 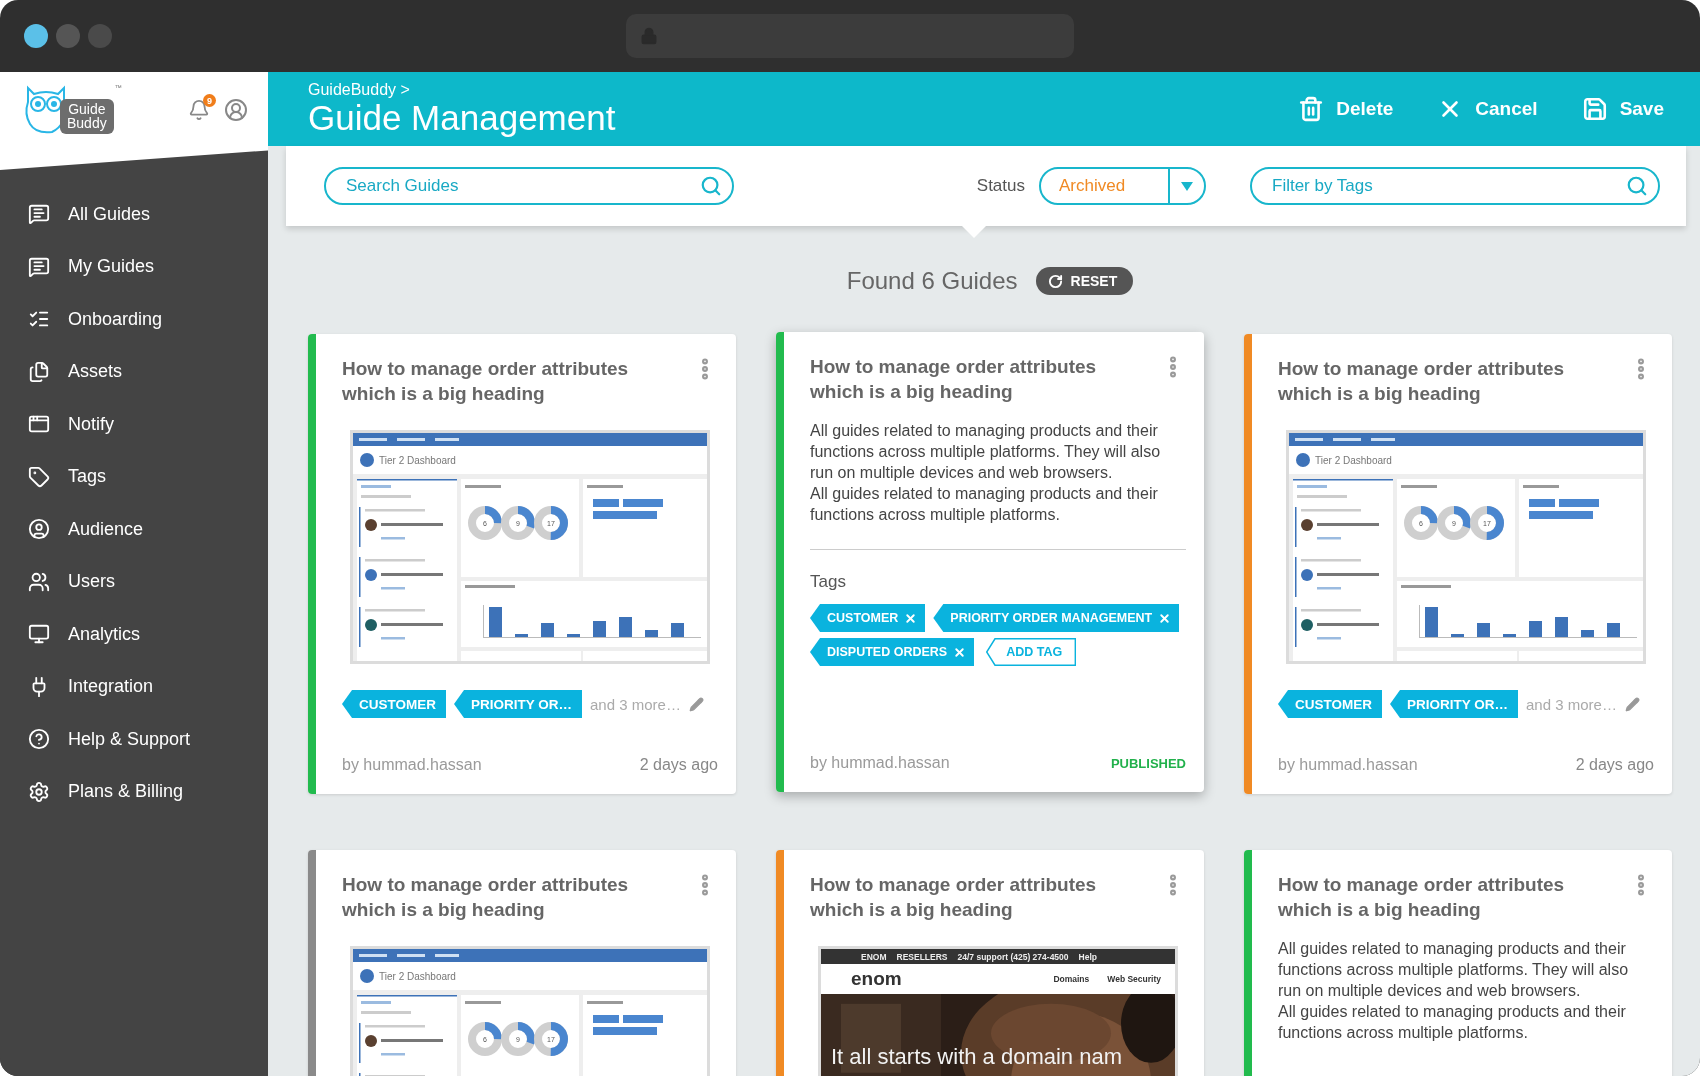 What do you see at coordinates (39, 476) in the screenshot?
I see `tag-icon` at bounding box center [39, 476].